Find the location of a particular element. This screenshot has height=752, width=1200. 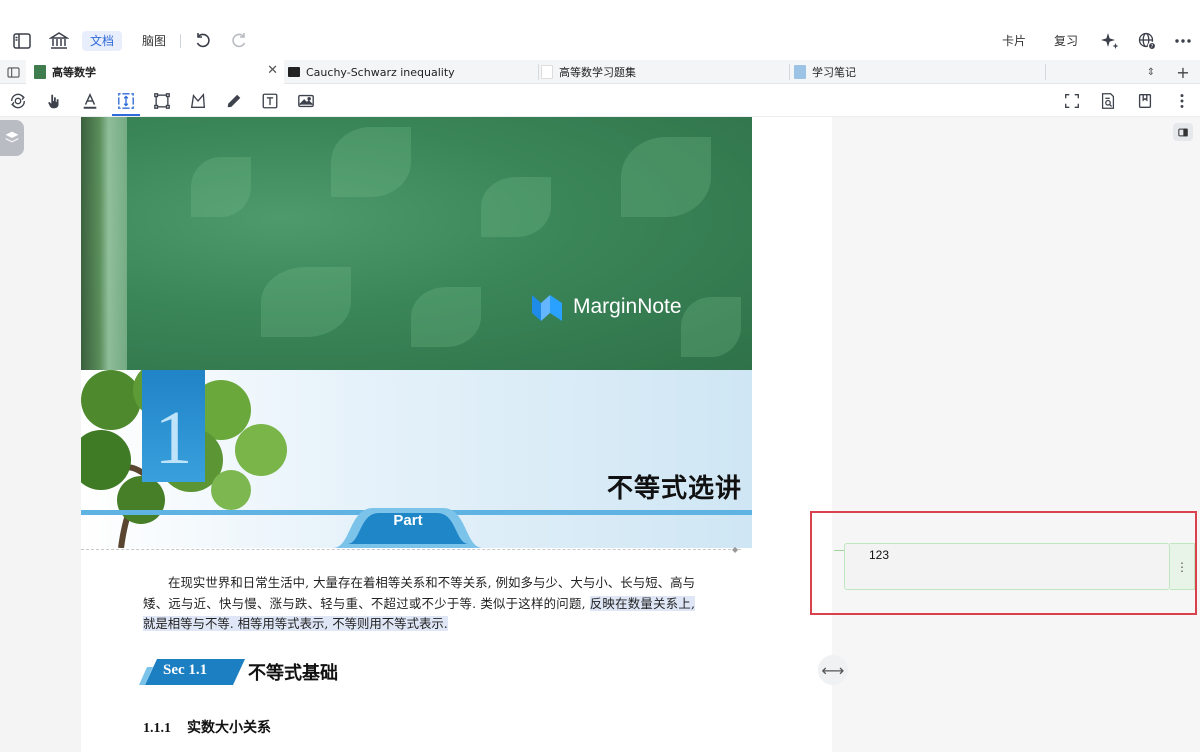

pen-icon is located at coordinates (234, 101).